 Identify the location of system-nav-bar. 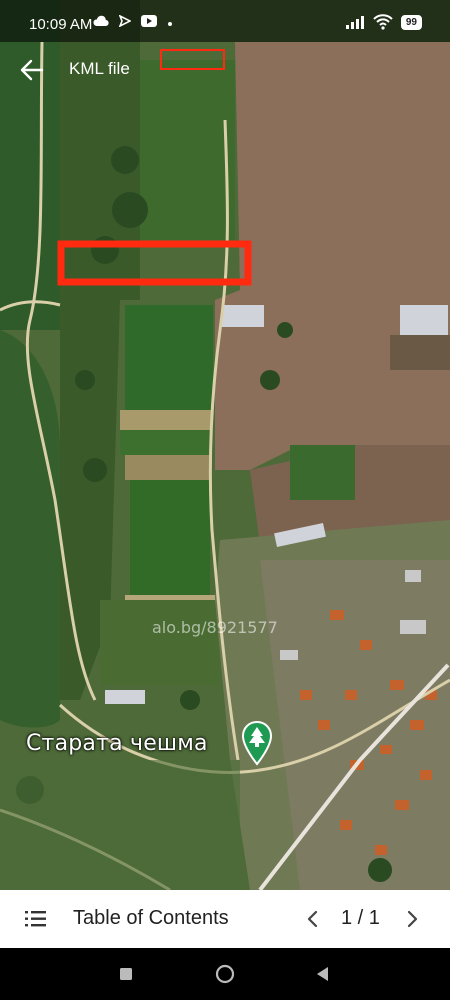
(225, 974).